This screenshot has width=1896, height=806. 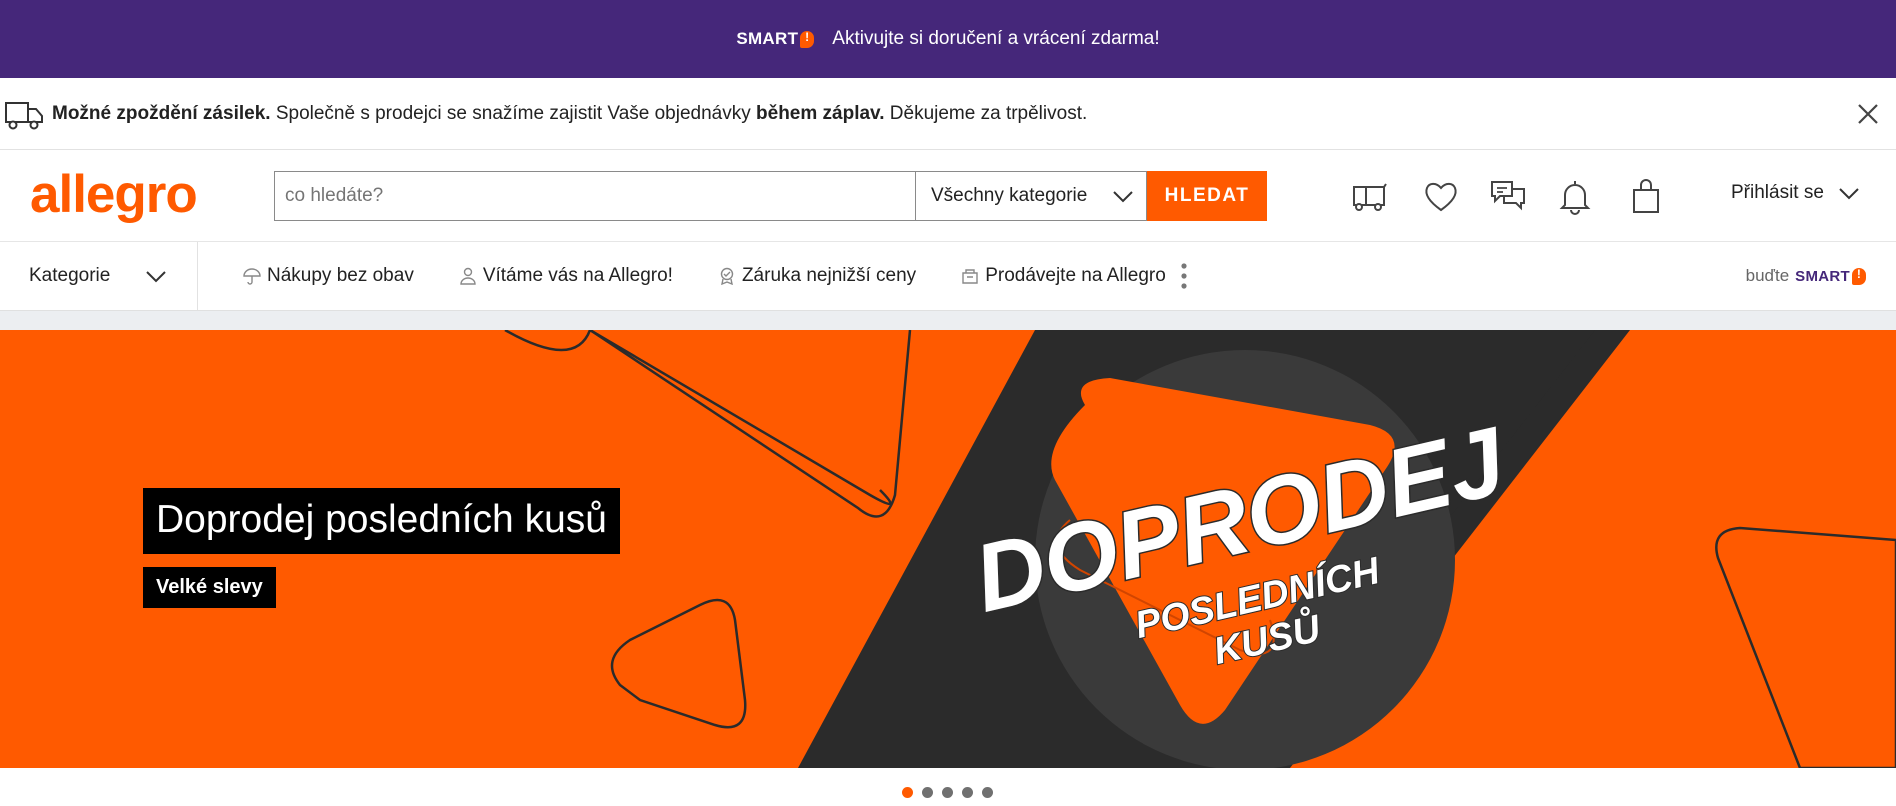 What do you see at coordinates (948, 320) in the screenshot?
I see `section-divider` at bounding box center [948, 320].